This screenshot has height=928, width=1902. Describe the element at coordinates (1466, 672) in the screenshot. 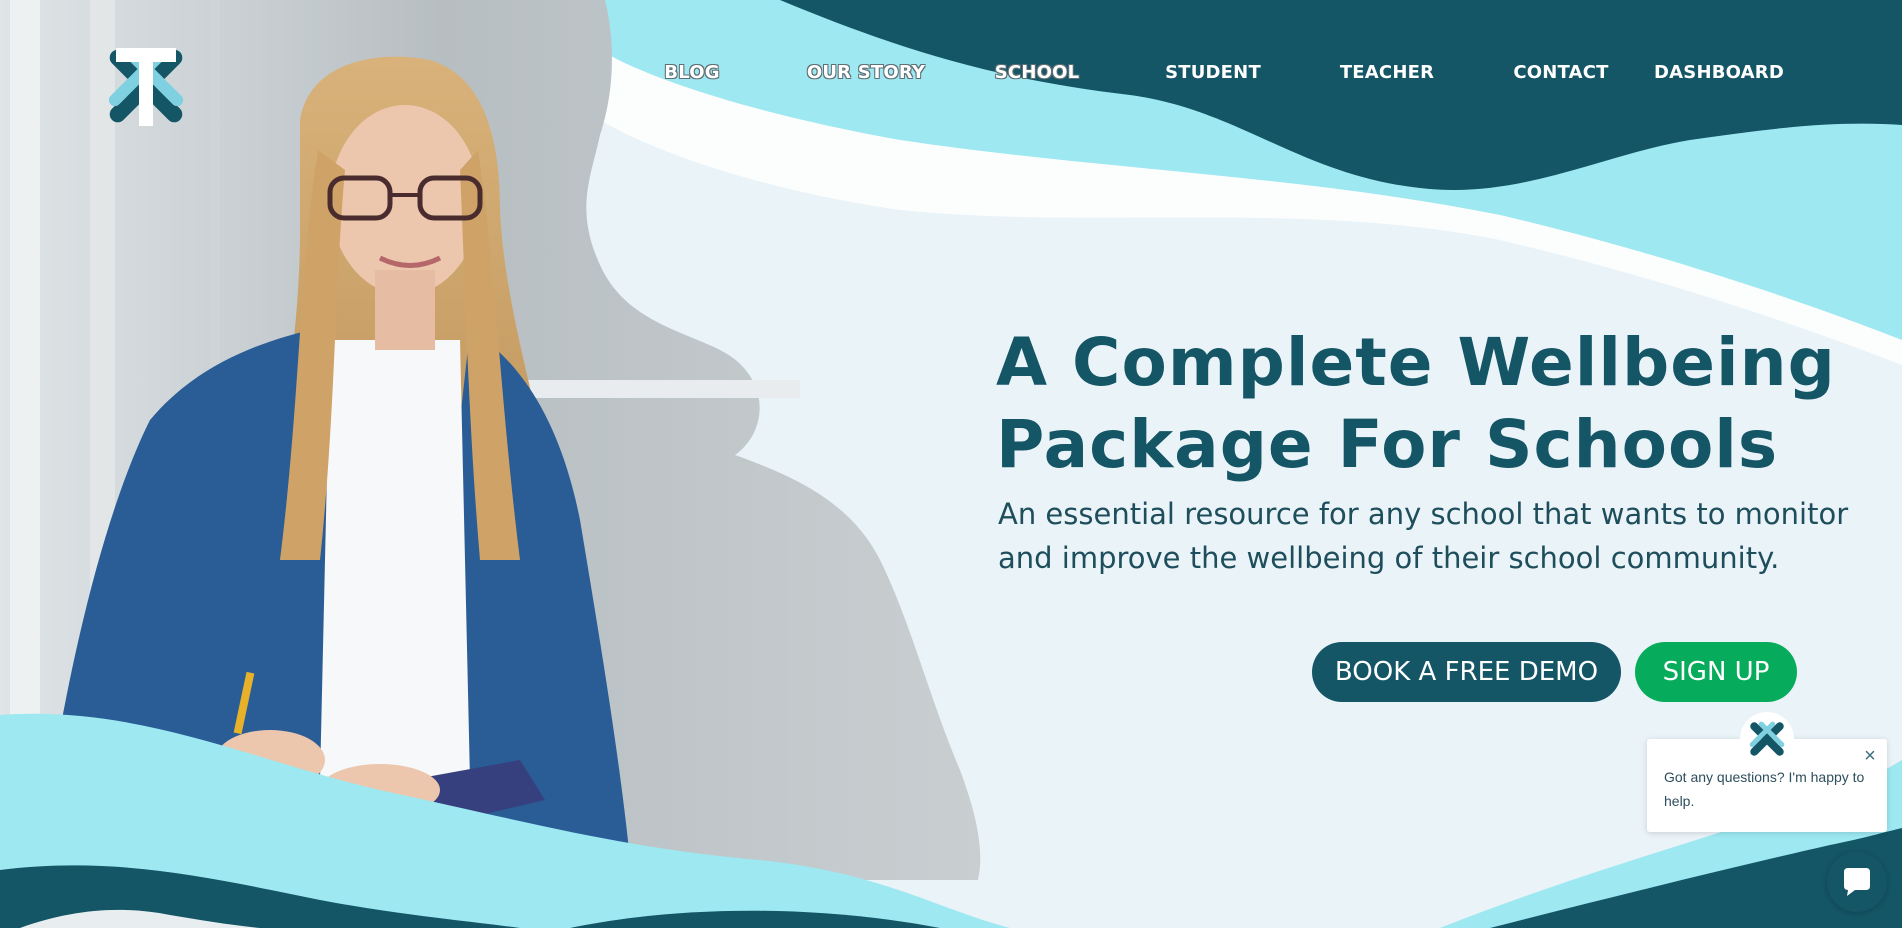

I see `book-demo-button: BOOK A FREE DEMO` at that location.